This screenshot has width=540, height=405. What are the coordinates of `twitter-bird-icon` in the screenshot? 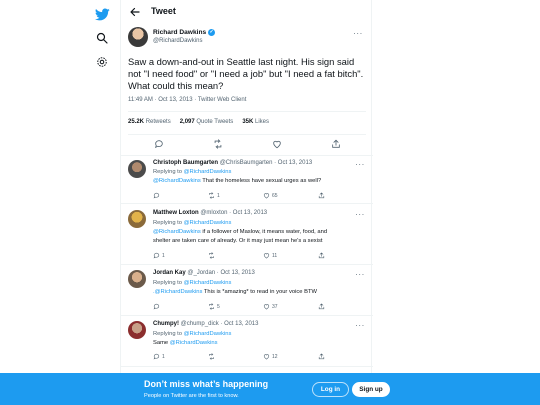 It's located at (102, 14).